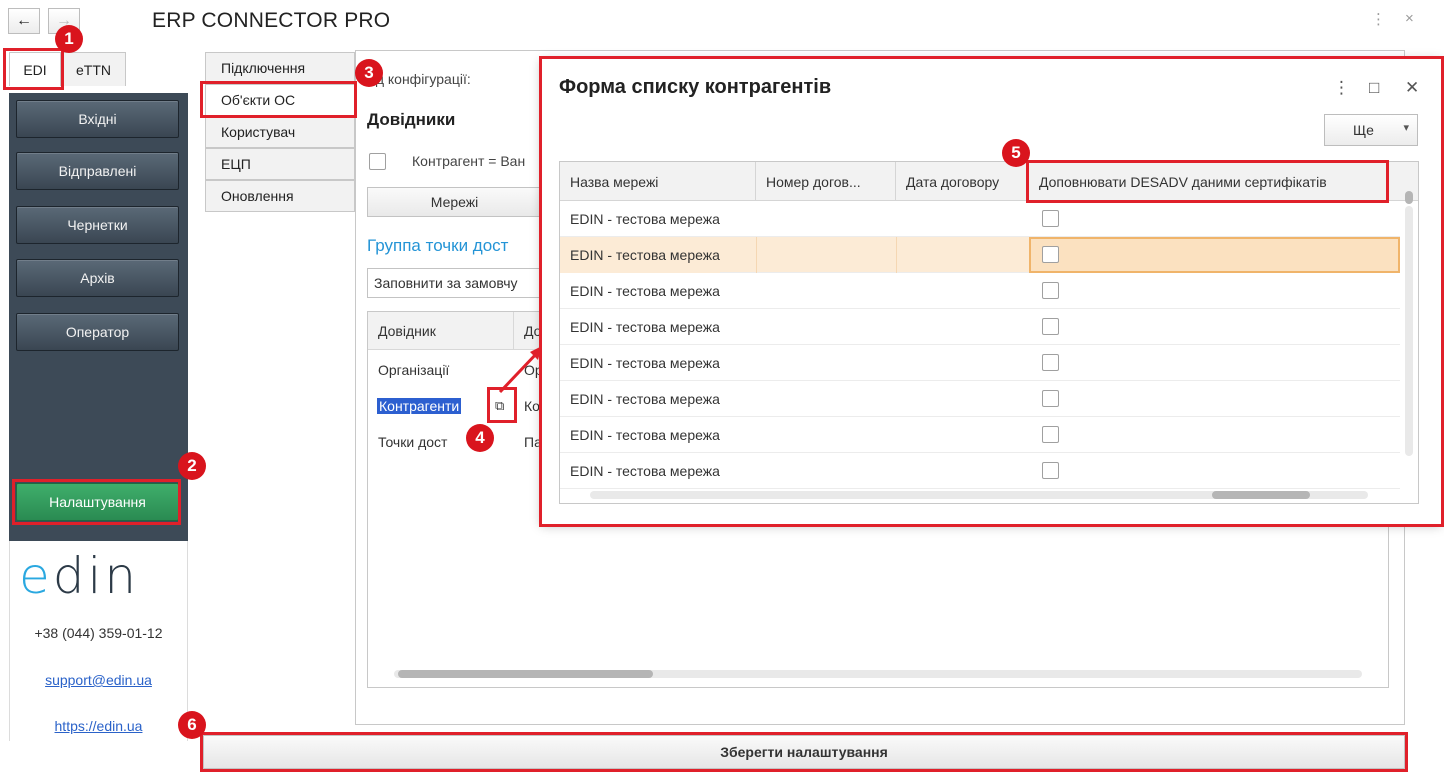  Describe the element at coordinates (93, 69) in the screenshot. I see `tab-ettn: eTTN` at that location.